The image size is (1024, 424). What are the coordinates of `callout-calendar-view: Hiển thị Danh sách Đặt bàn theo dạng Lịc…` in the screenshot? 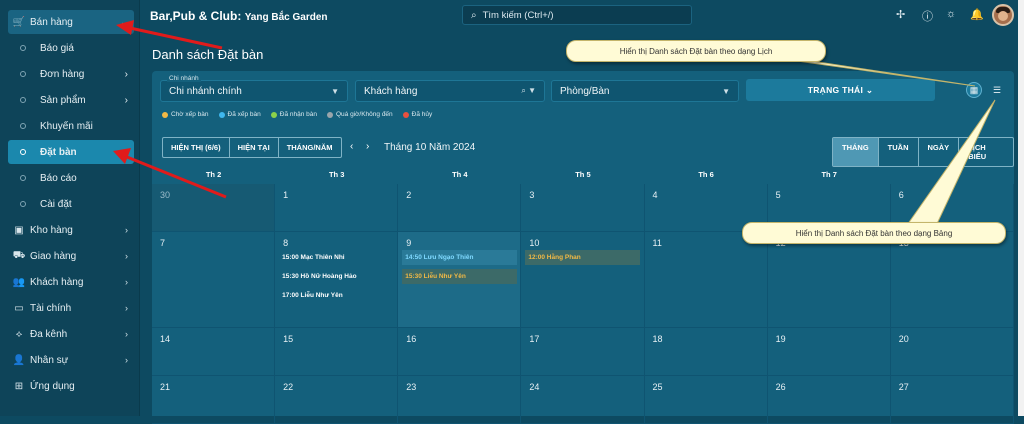 It's located at (696, 51).